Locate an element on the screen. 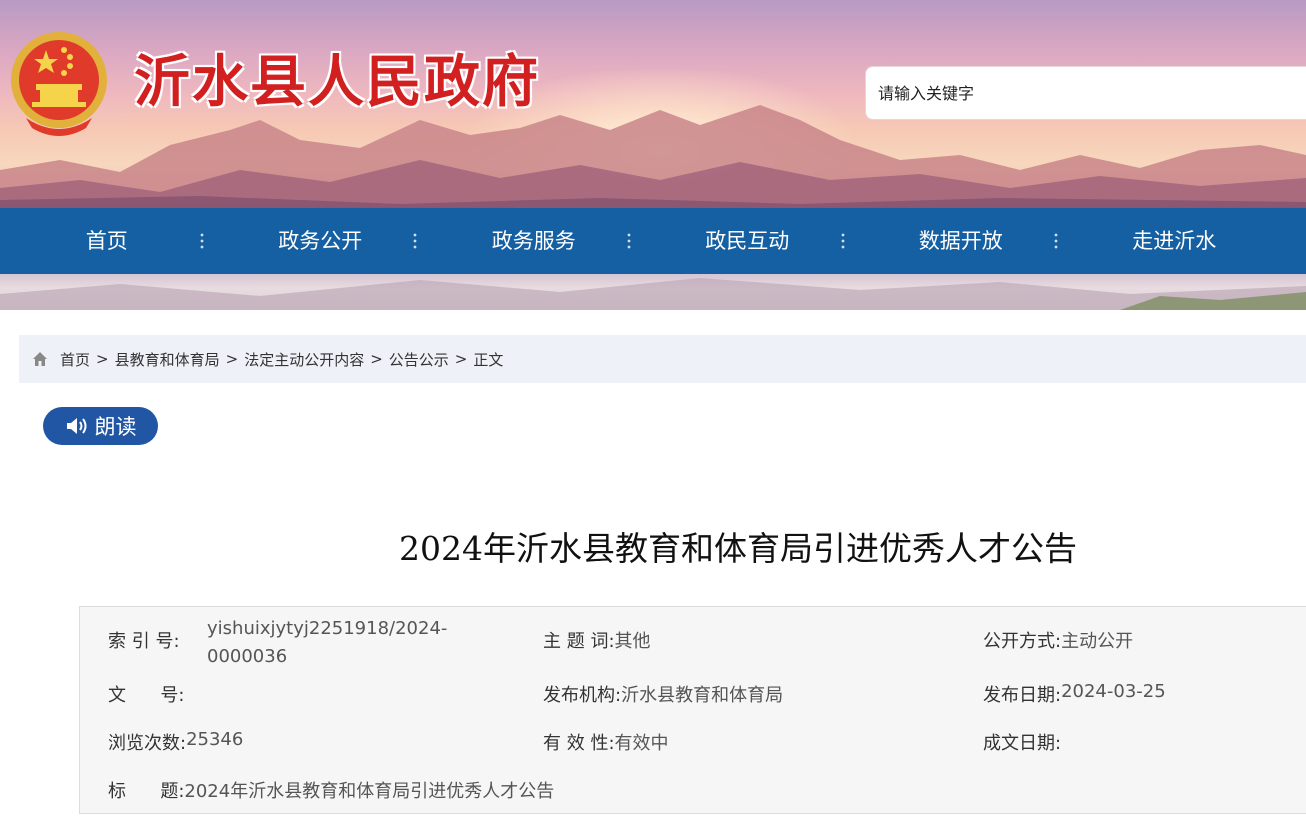 Image resolution: width=1306 pixels, height=838 pixels. meta-doc-no: 文 号: is located at coordinates (146, 694).